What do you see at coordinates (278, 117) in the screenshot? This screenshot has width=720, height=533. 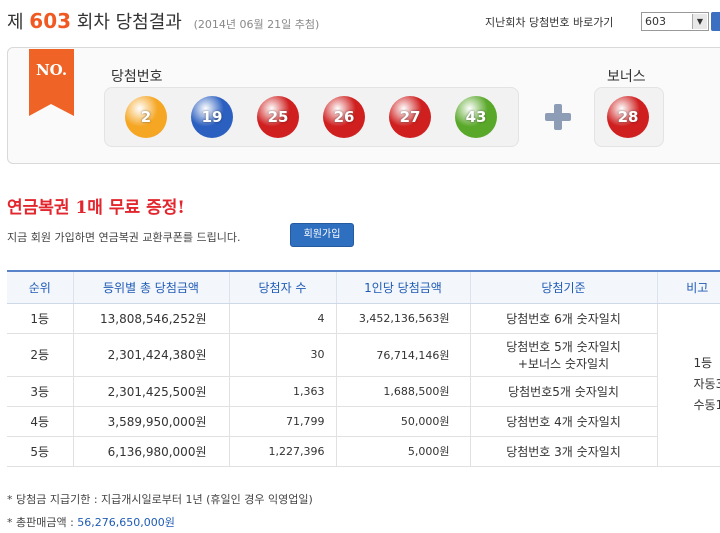 I see `ball-3: 25` at bounding box center [278, 117].